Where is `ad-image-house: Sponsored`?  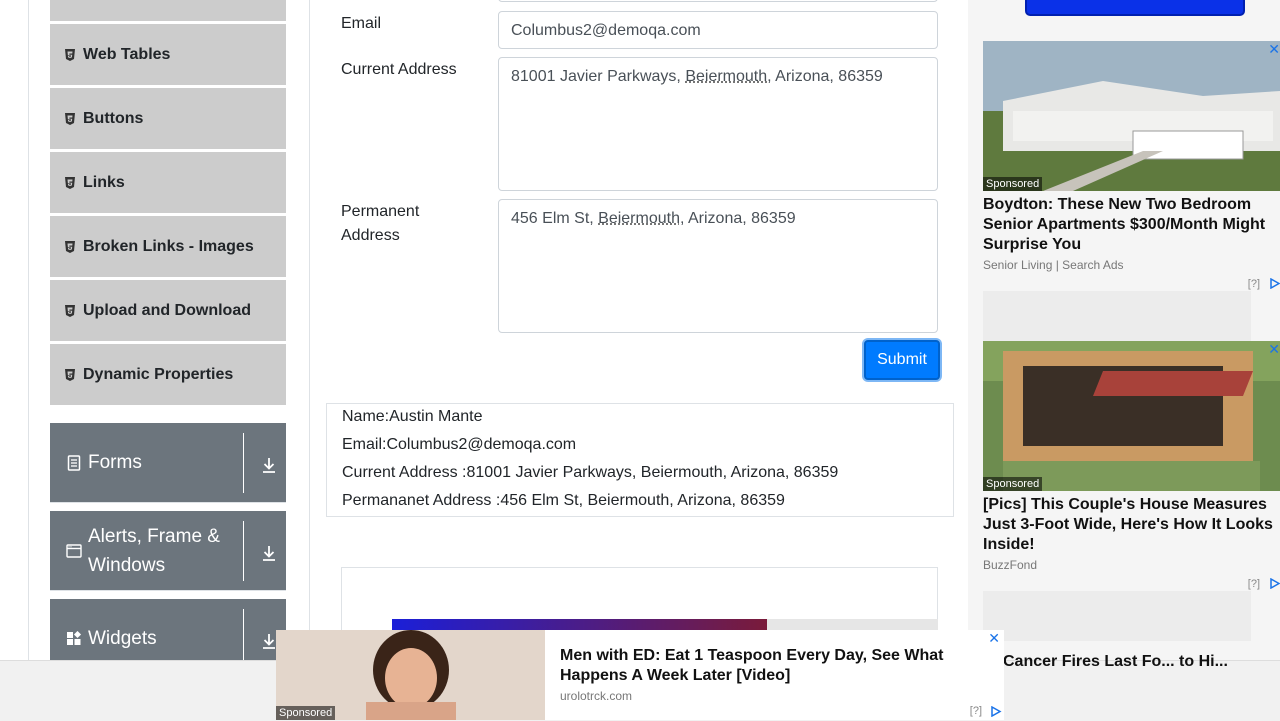
ad-image-house: Sponsored is located at coordinates (1131, 416).